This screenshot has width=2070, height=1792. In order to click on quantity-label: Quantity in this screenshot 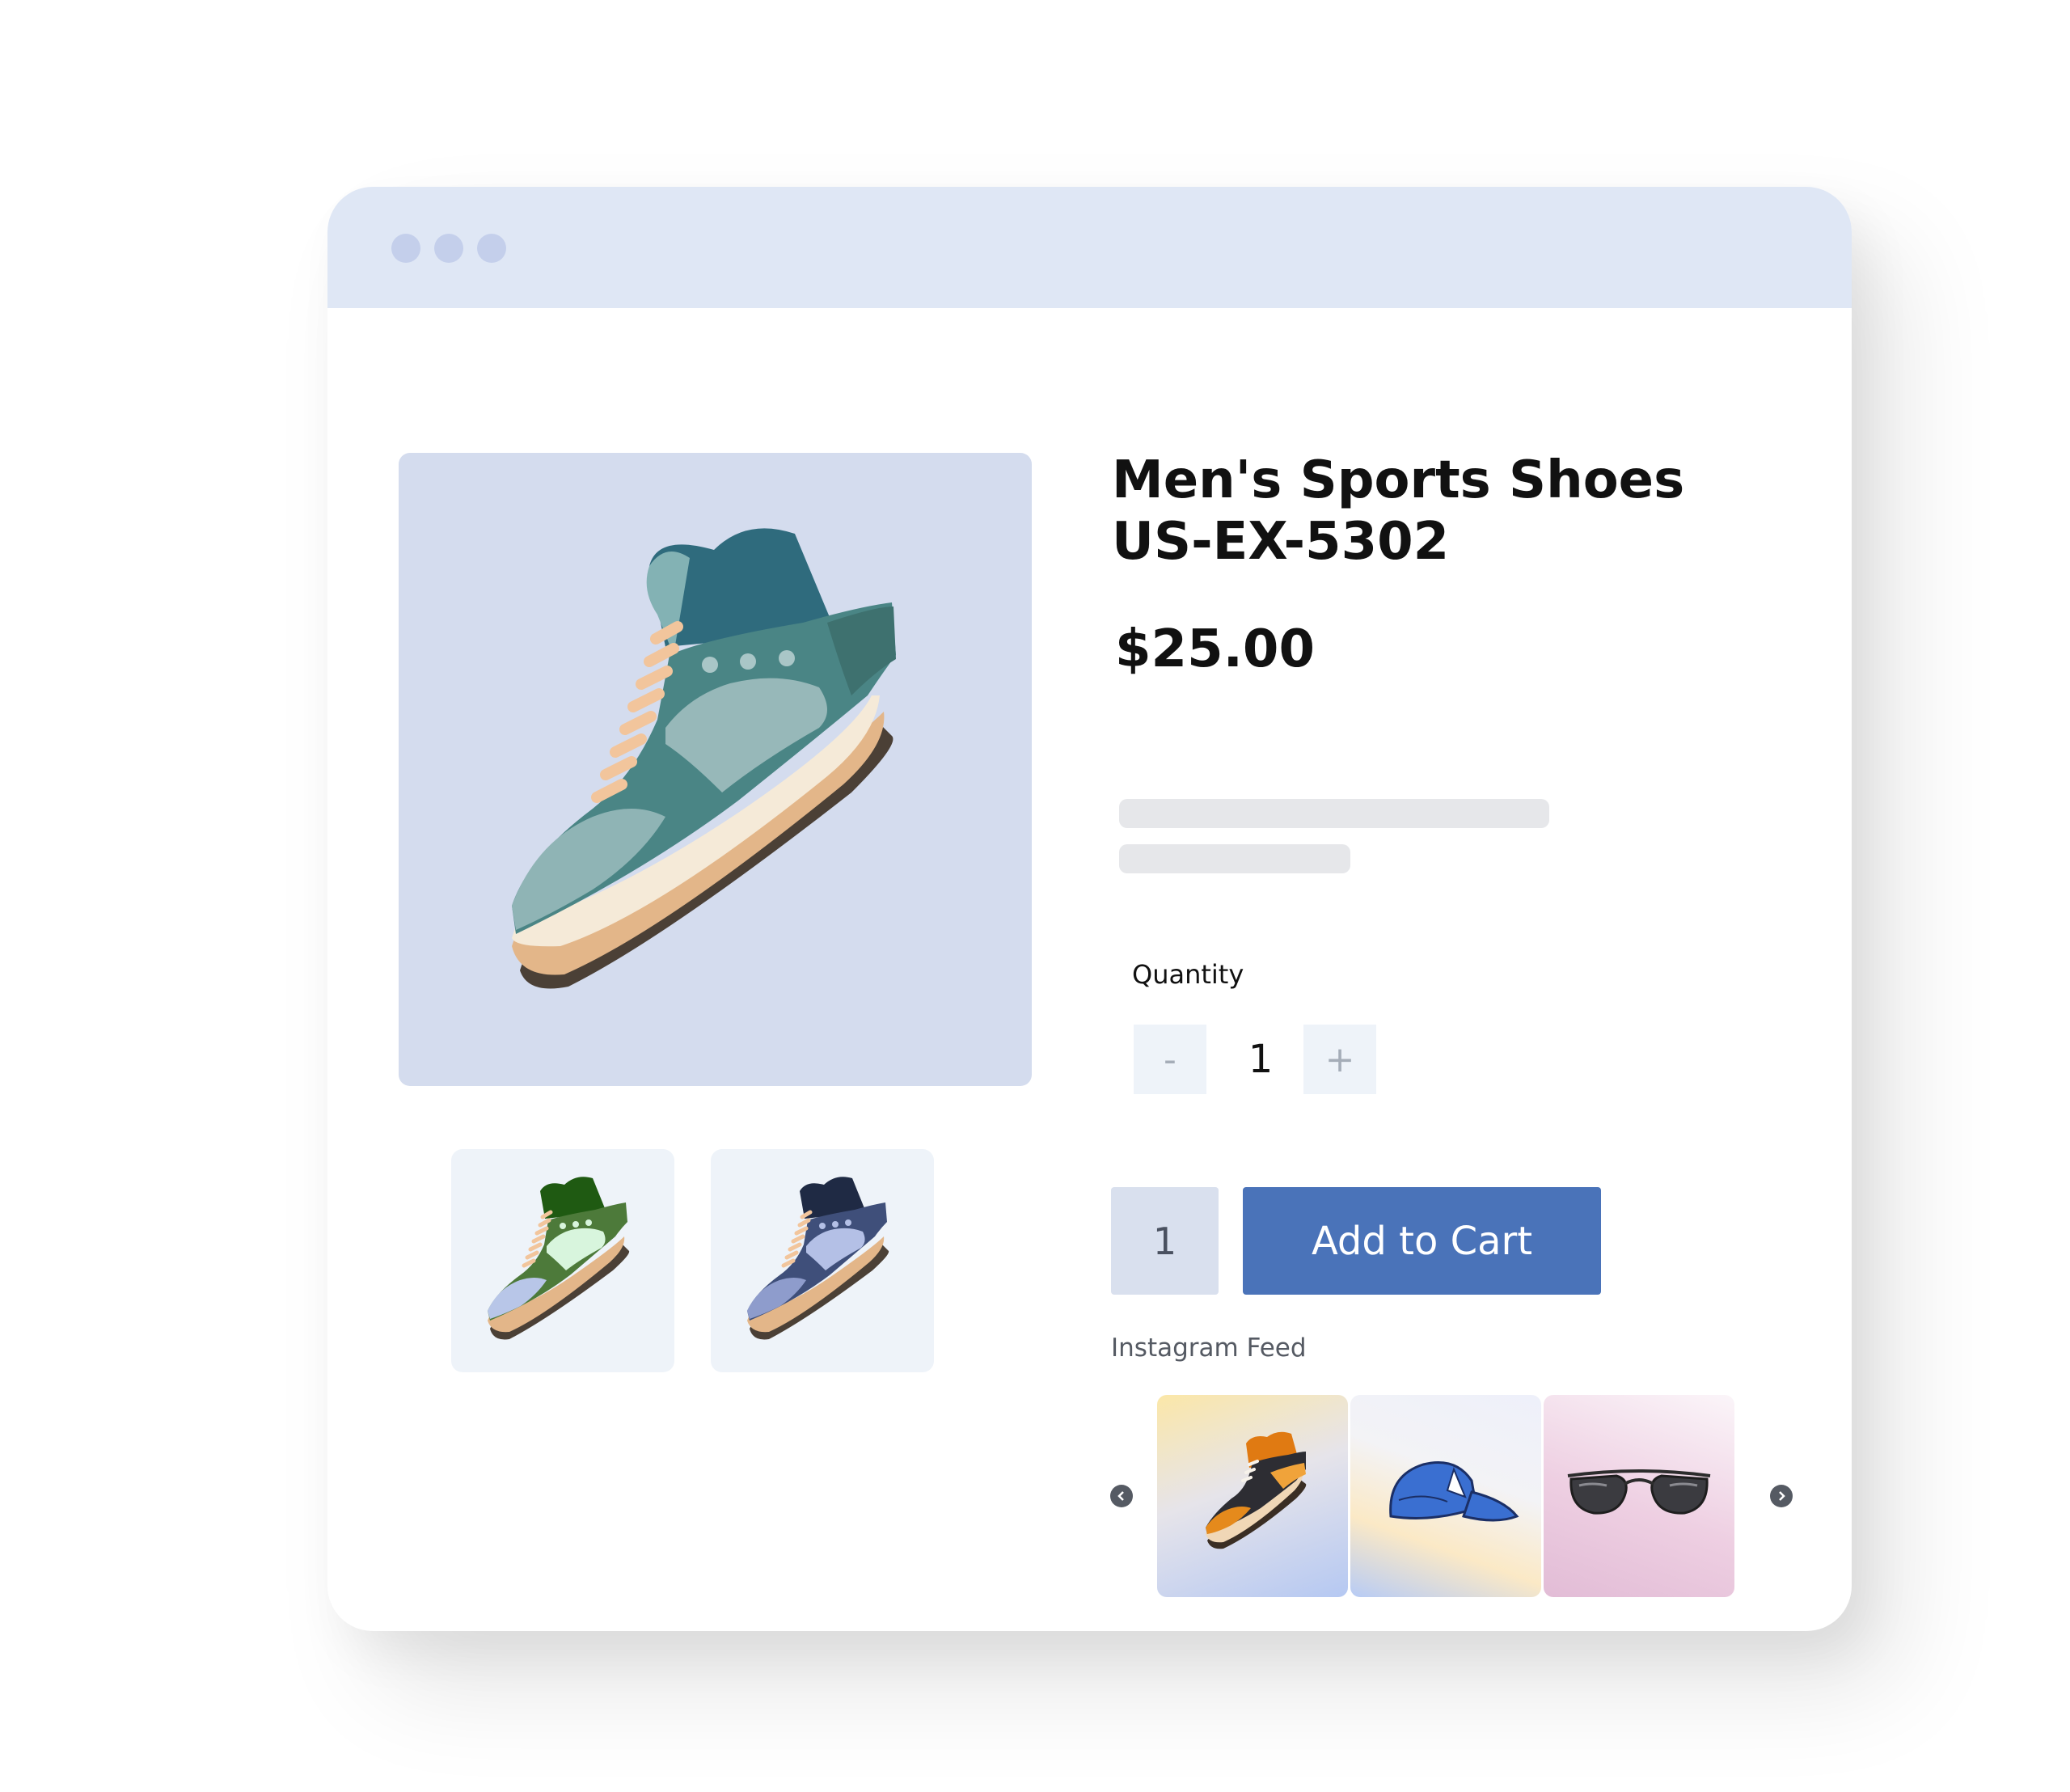, I will do `click(1188, 974)`.